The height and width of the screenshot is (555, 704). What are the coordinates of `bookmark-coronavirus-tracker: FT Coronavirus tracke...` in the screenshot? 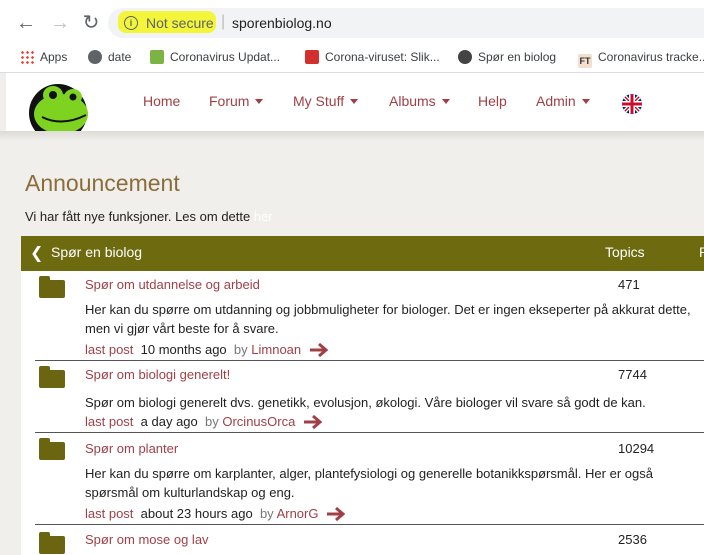 It's located at (641, 59).